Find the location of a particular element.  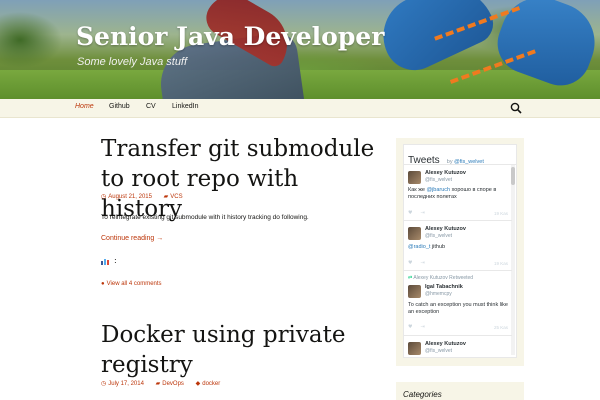

post-category-link: ▰ VCS is located at coordinates (176, 196).